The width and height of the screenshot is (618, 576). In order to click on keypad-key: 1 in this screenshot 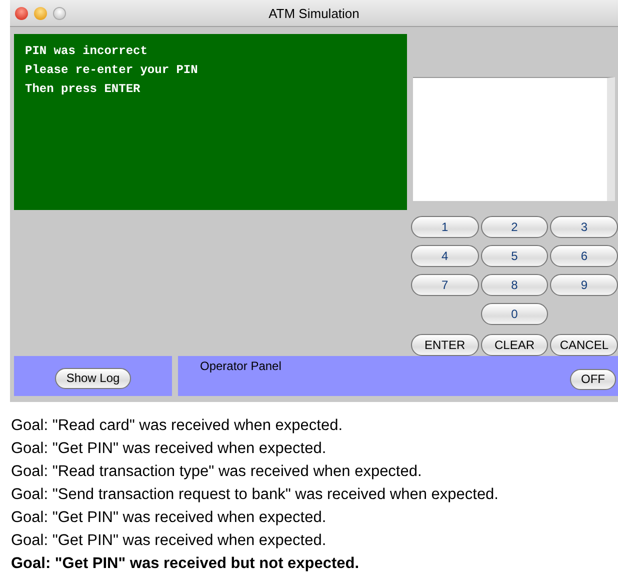, I will do `click(445, 227)`.